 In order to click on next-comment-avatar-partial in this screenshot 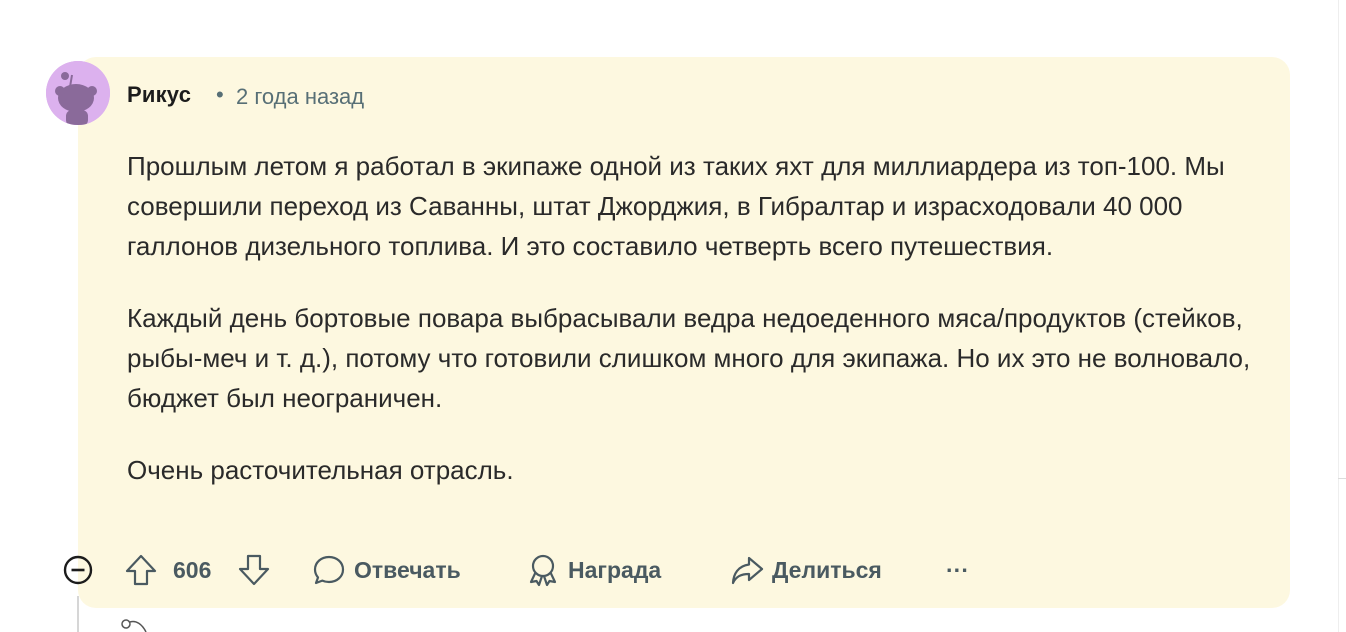, I will do `click(133, 624)`.